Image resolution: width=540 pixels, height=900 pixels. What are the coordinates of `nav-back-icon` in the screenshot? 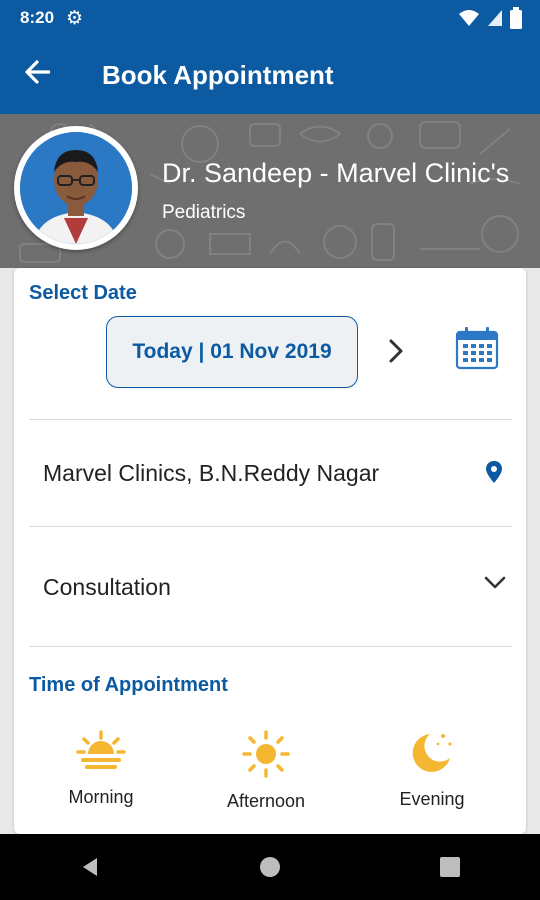 It's located at (90, 867).